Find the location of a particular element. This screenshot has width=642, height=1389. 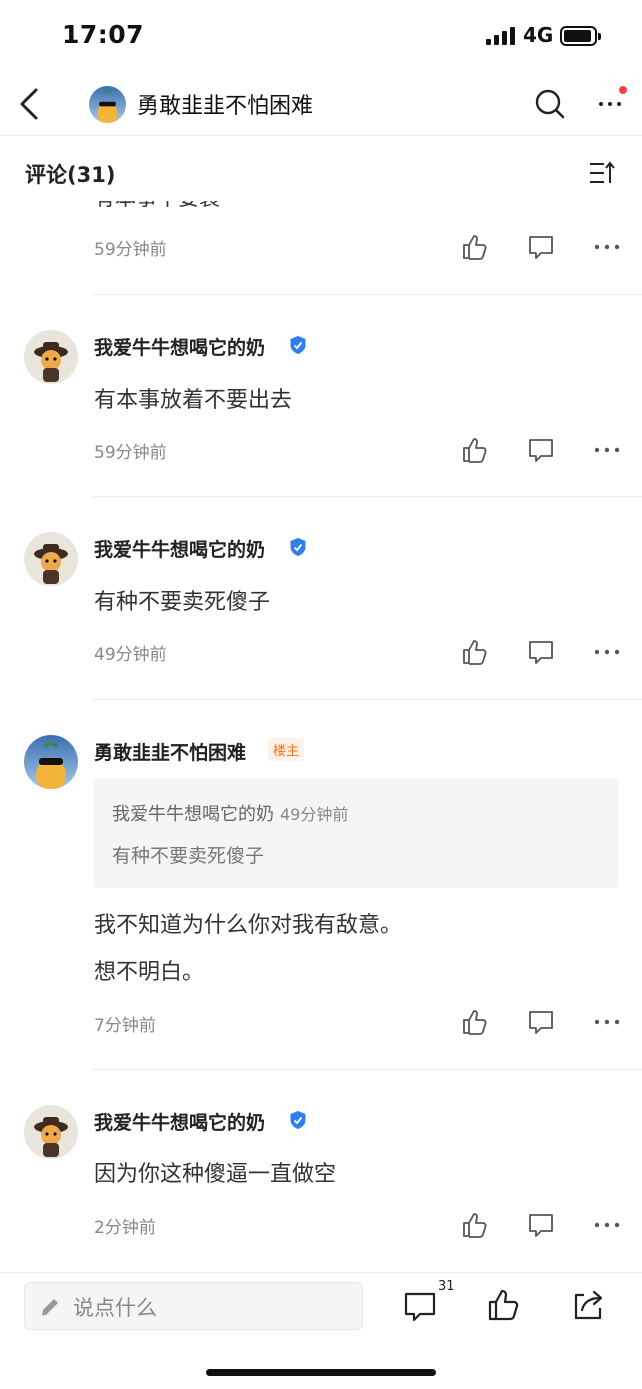

username: 勇敢韭韭不怕困难 is located at coordinates (170, 751).